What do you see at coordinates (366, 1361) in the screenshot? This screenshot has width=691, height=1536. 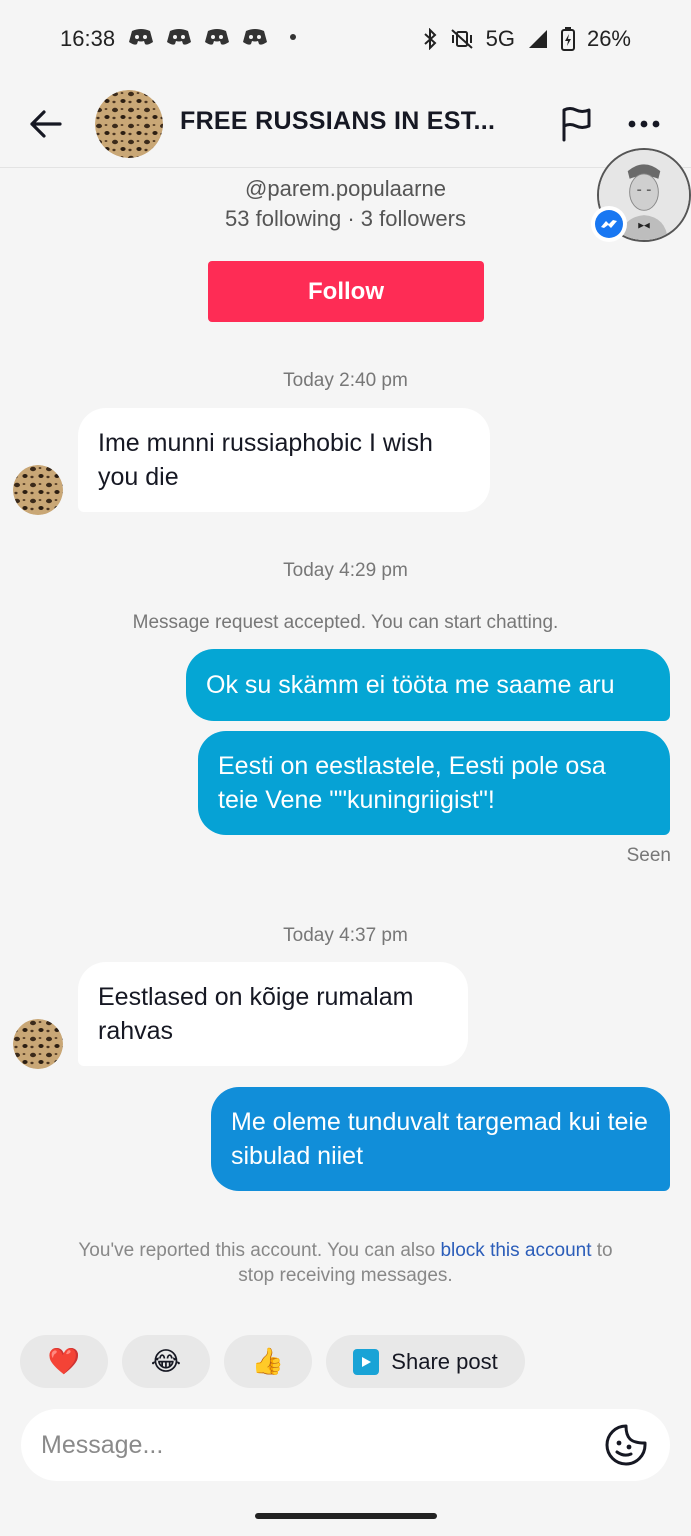 I see `play-icon` at bounding box center [366, 1361].